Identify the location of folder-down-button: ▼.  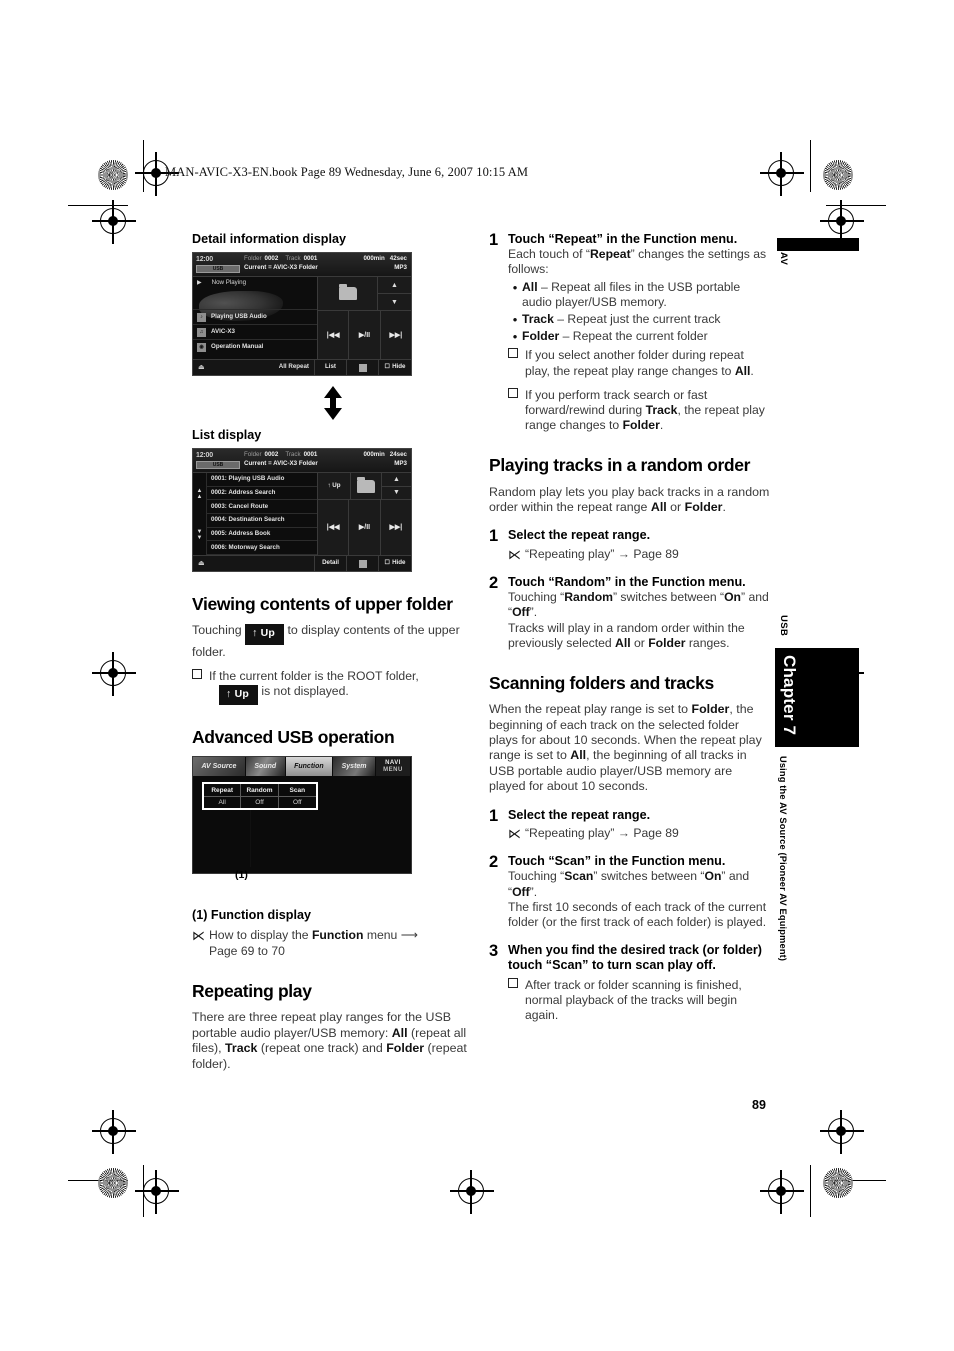
(394, 302).